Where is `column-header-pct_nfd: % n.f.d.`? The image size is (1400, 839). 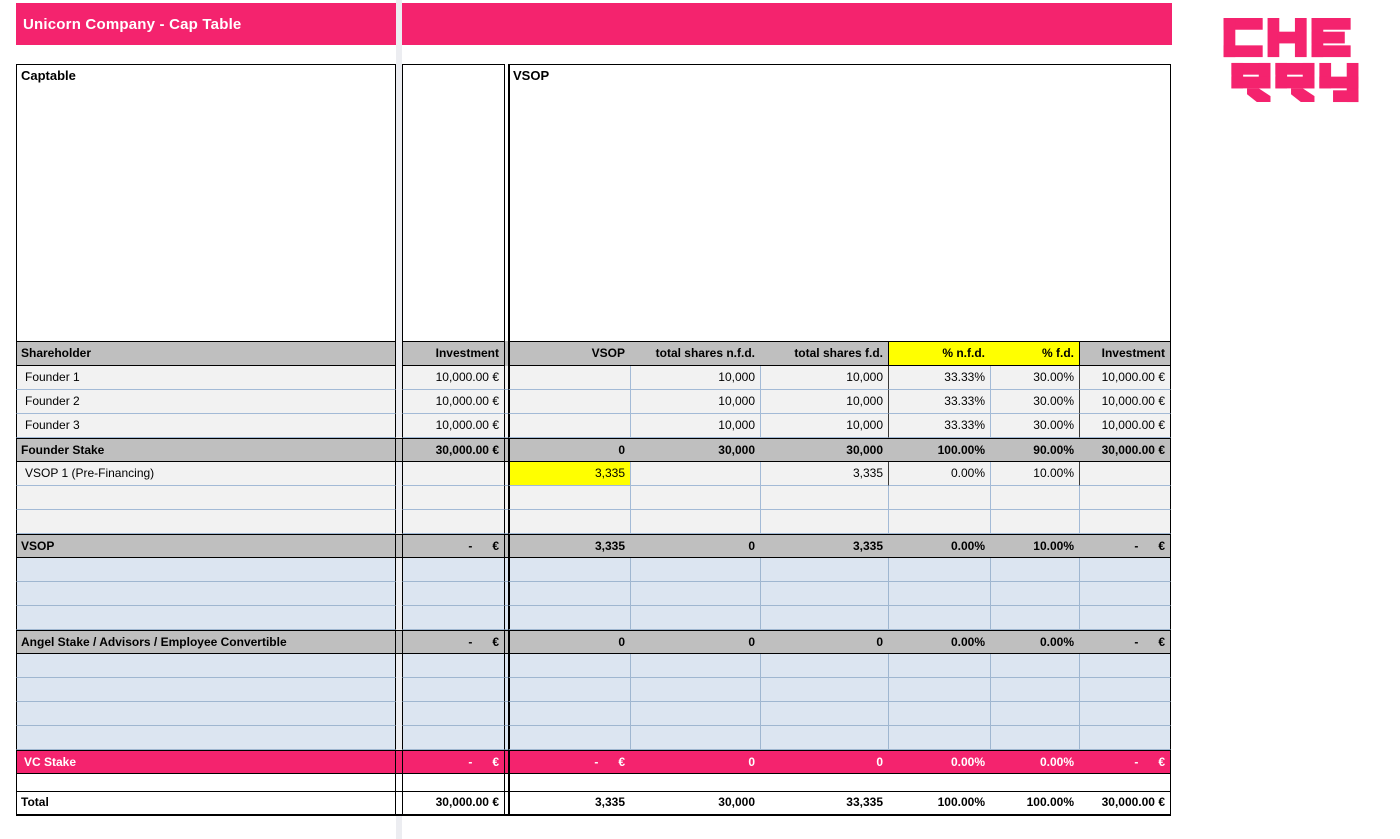
column-header-pct_nfd: % n.f.d. is located at coordinates (939, 353).